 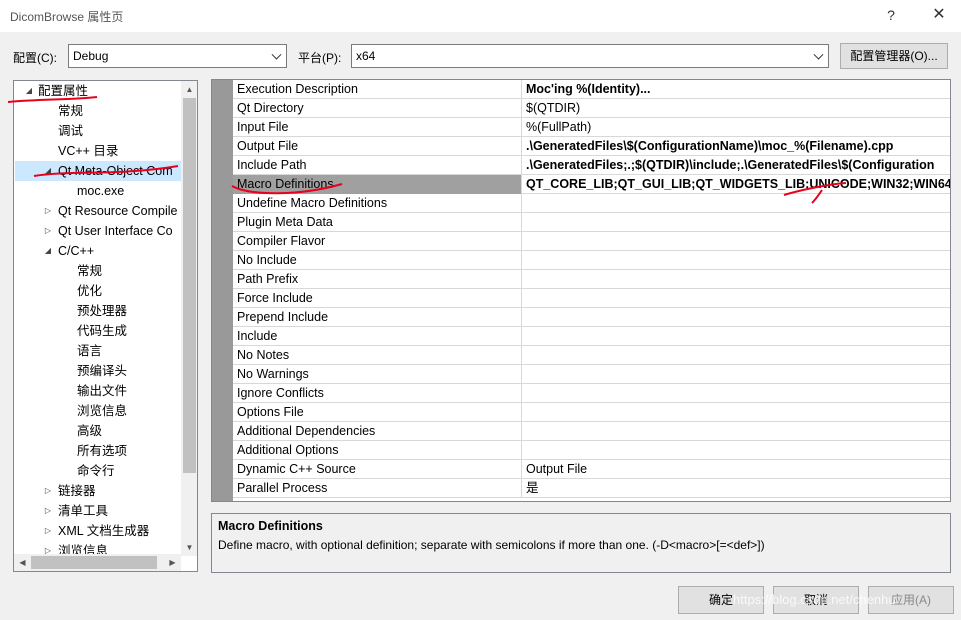 What do you see at coordinates (98, 311) in the screenshot?
I see `tree-item: 预处理器` at bounding box center [98, 311].